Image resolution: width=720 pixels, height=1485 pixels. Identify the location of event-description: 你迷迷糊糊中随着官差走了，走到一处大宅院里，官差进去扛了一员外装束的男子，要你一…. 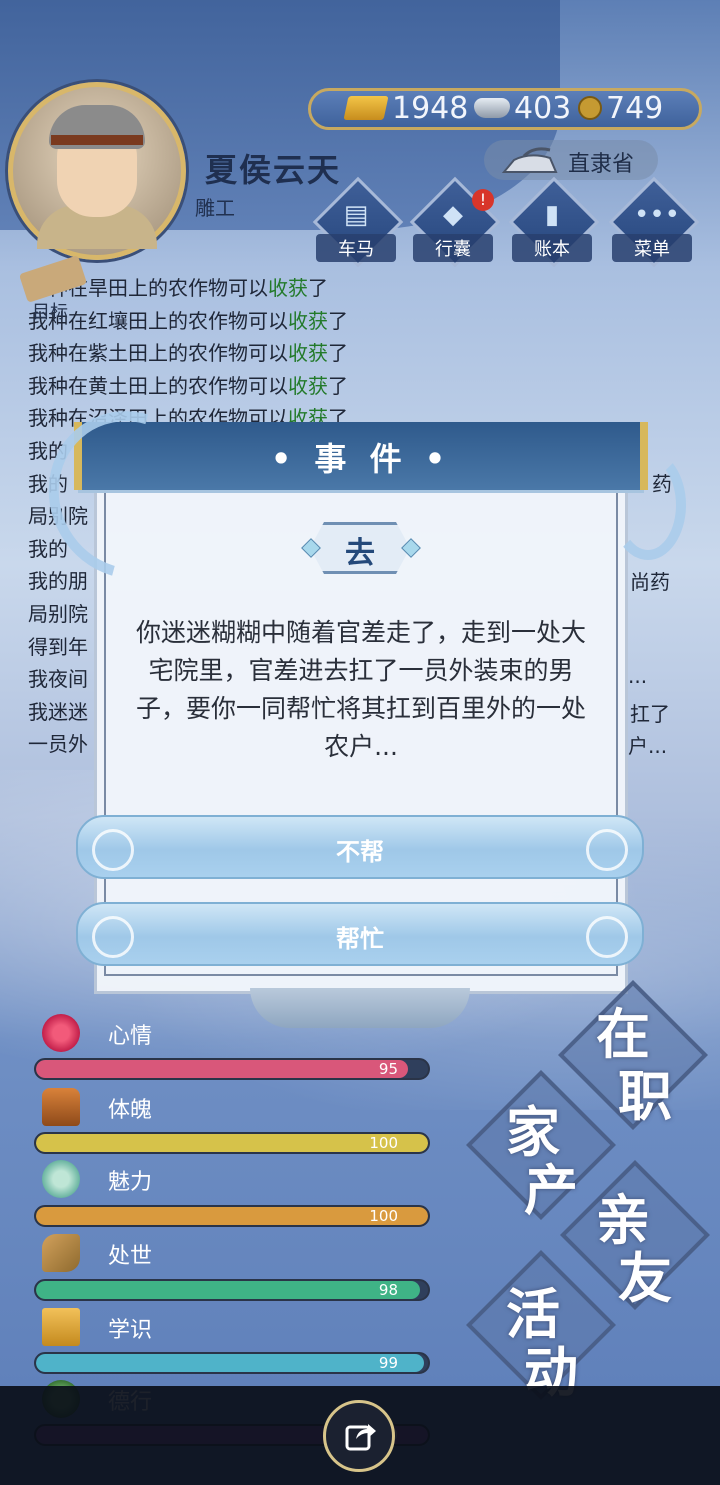
(360, 689).